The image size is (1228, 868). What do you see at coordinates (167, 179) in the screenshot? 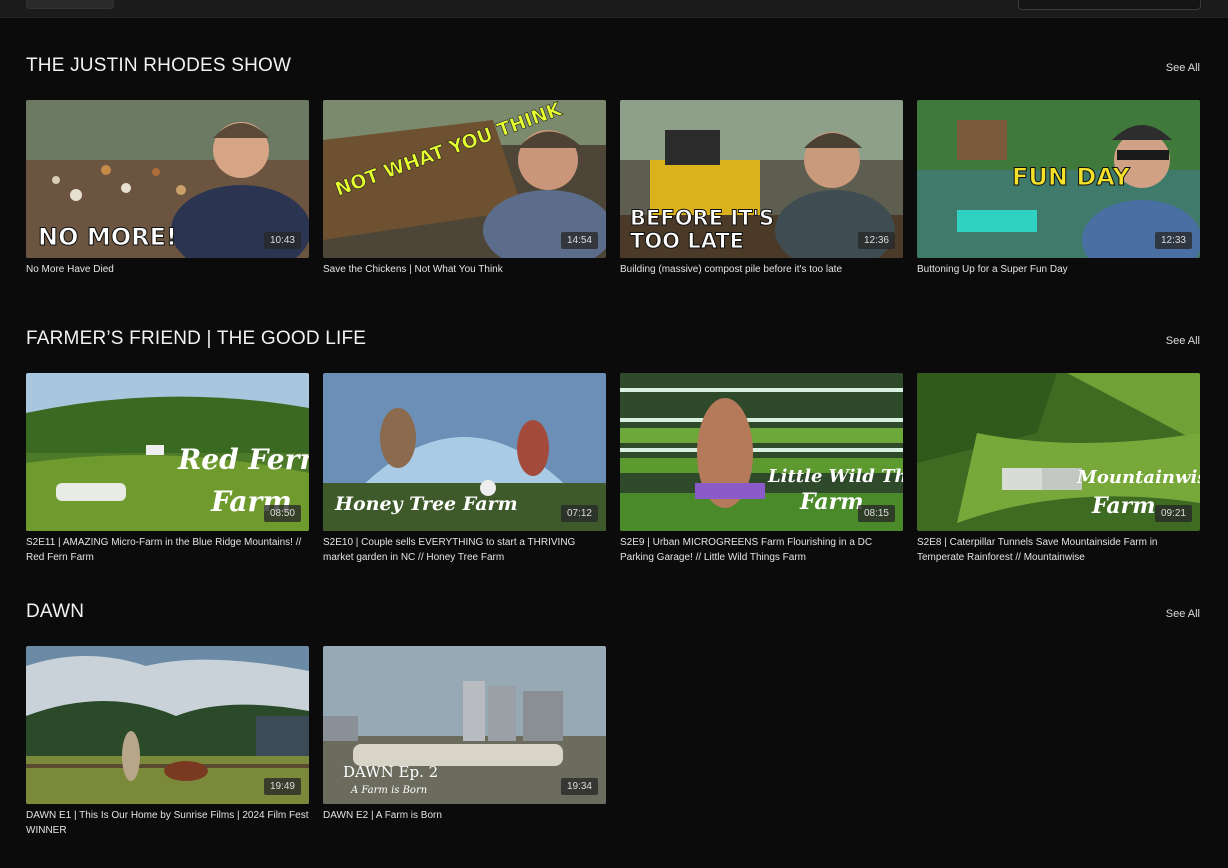
I see `video-thumbnail: NO MORE! 10:43` at bounding box center [167, 179].